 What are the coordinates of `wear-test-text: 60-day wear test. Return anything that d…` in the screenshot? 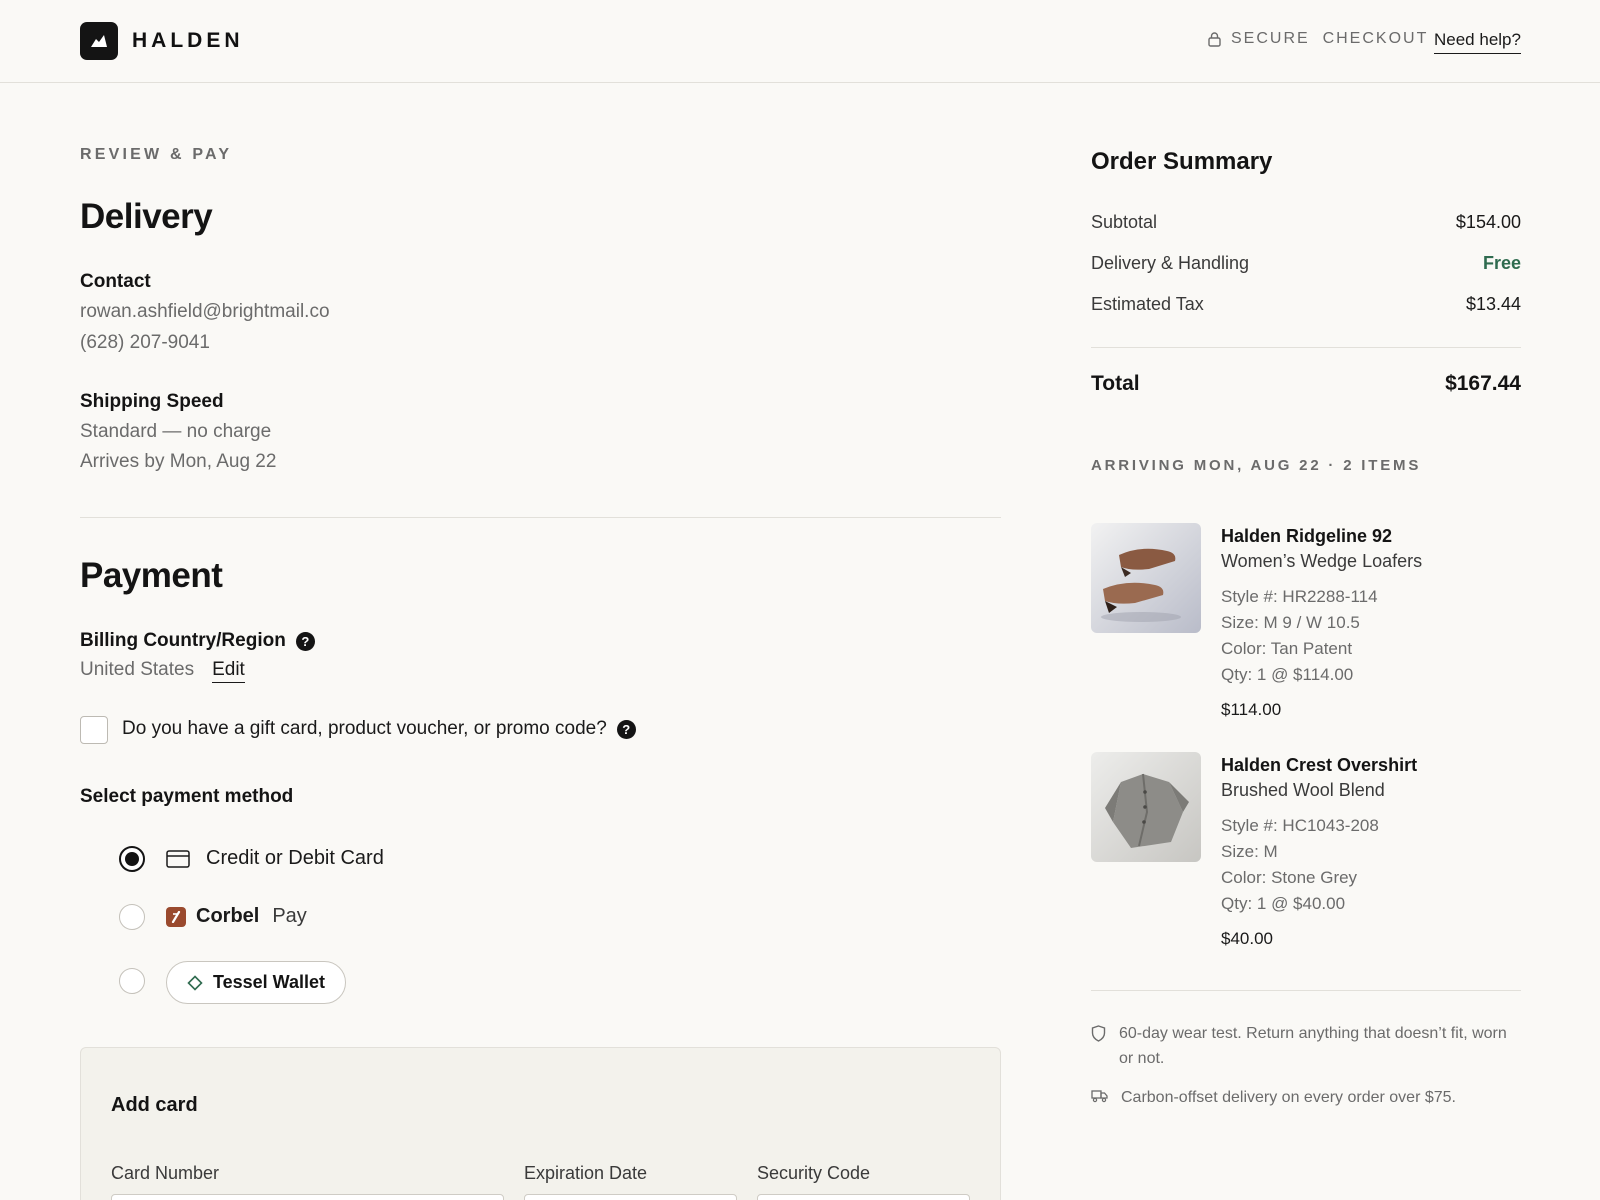 It's located at (1313, 1046).